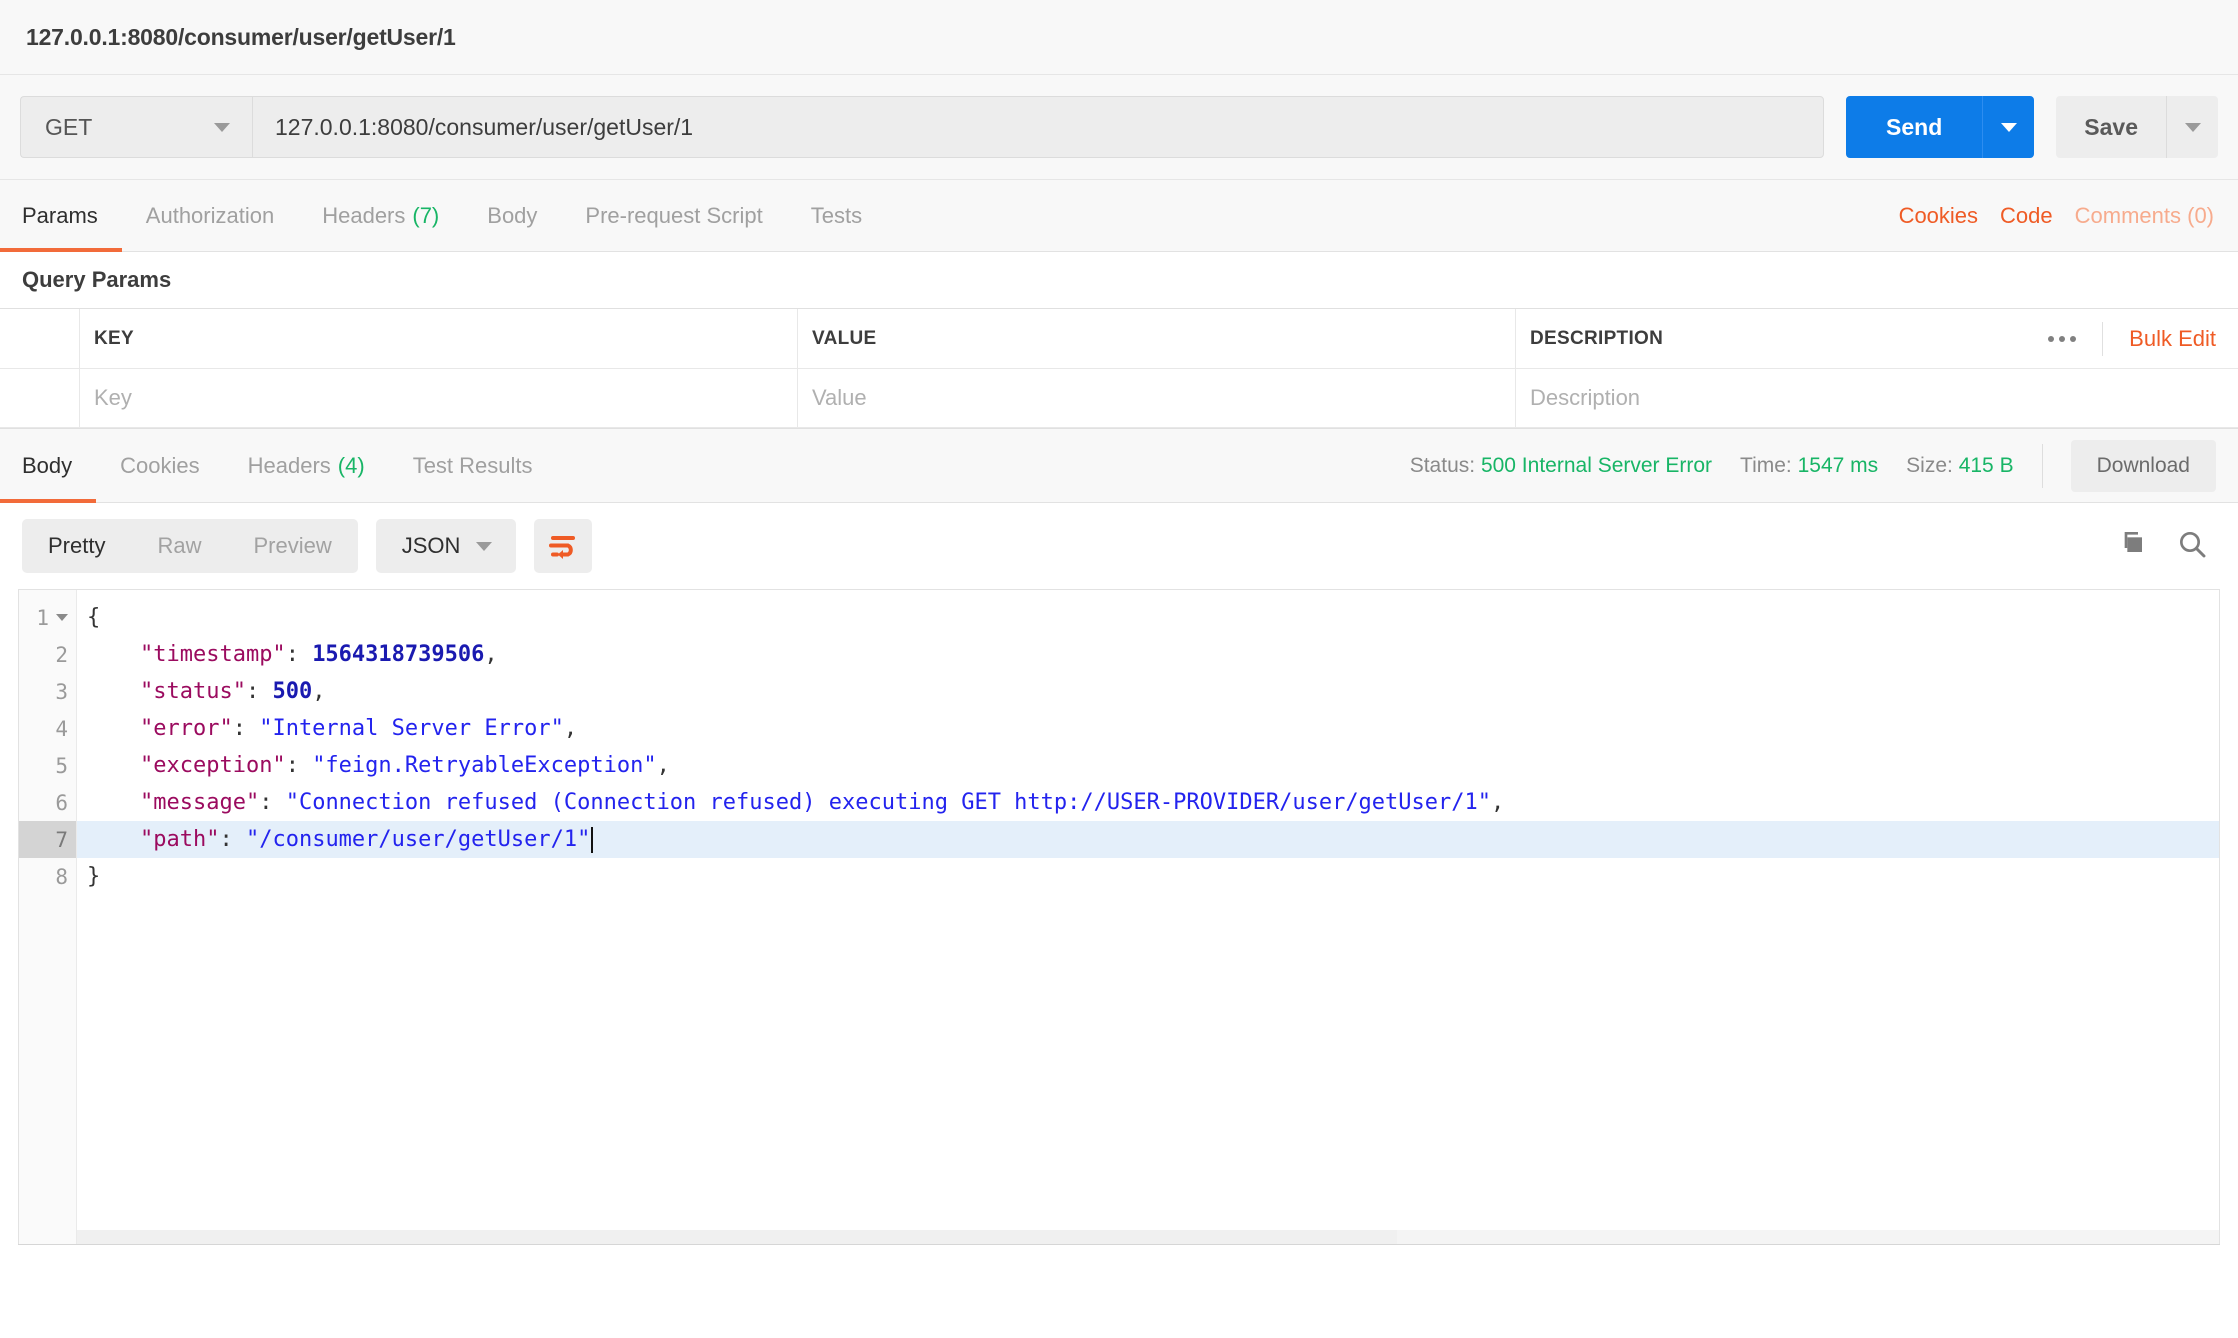  Describe the element at coordinates (1442, 465) in the screenshot. I see `status-label: Status:` at that location.